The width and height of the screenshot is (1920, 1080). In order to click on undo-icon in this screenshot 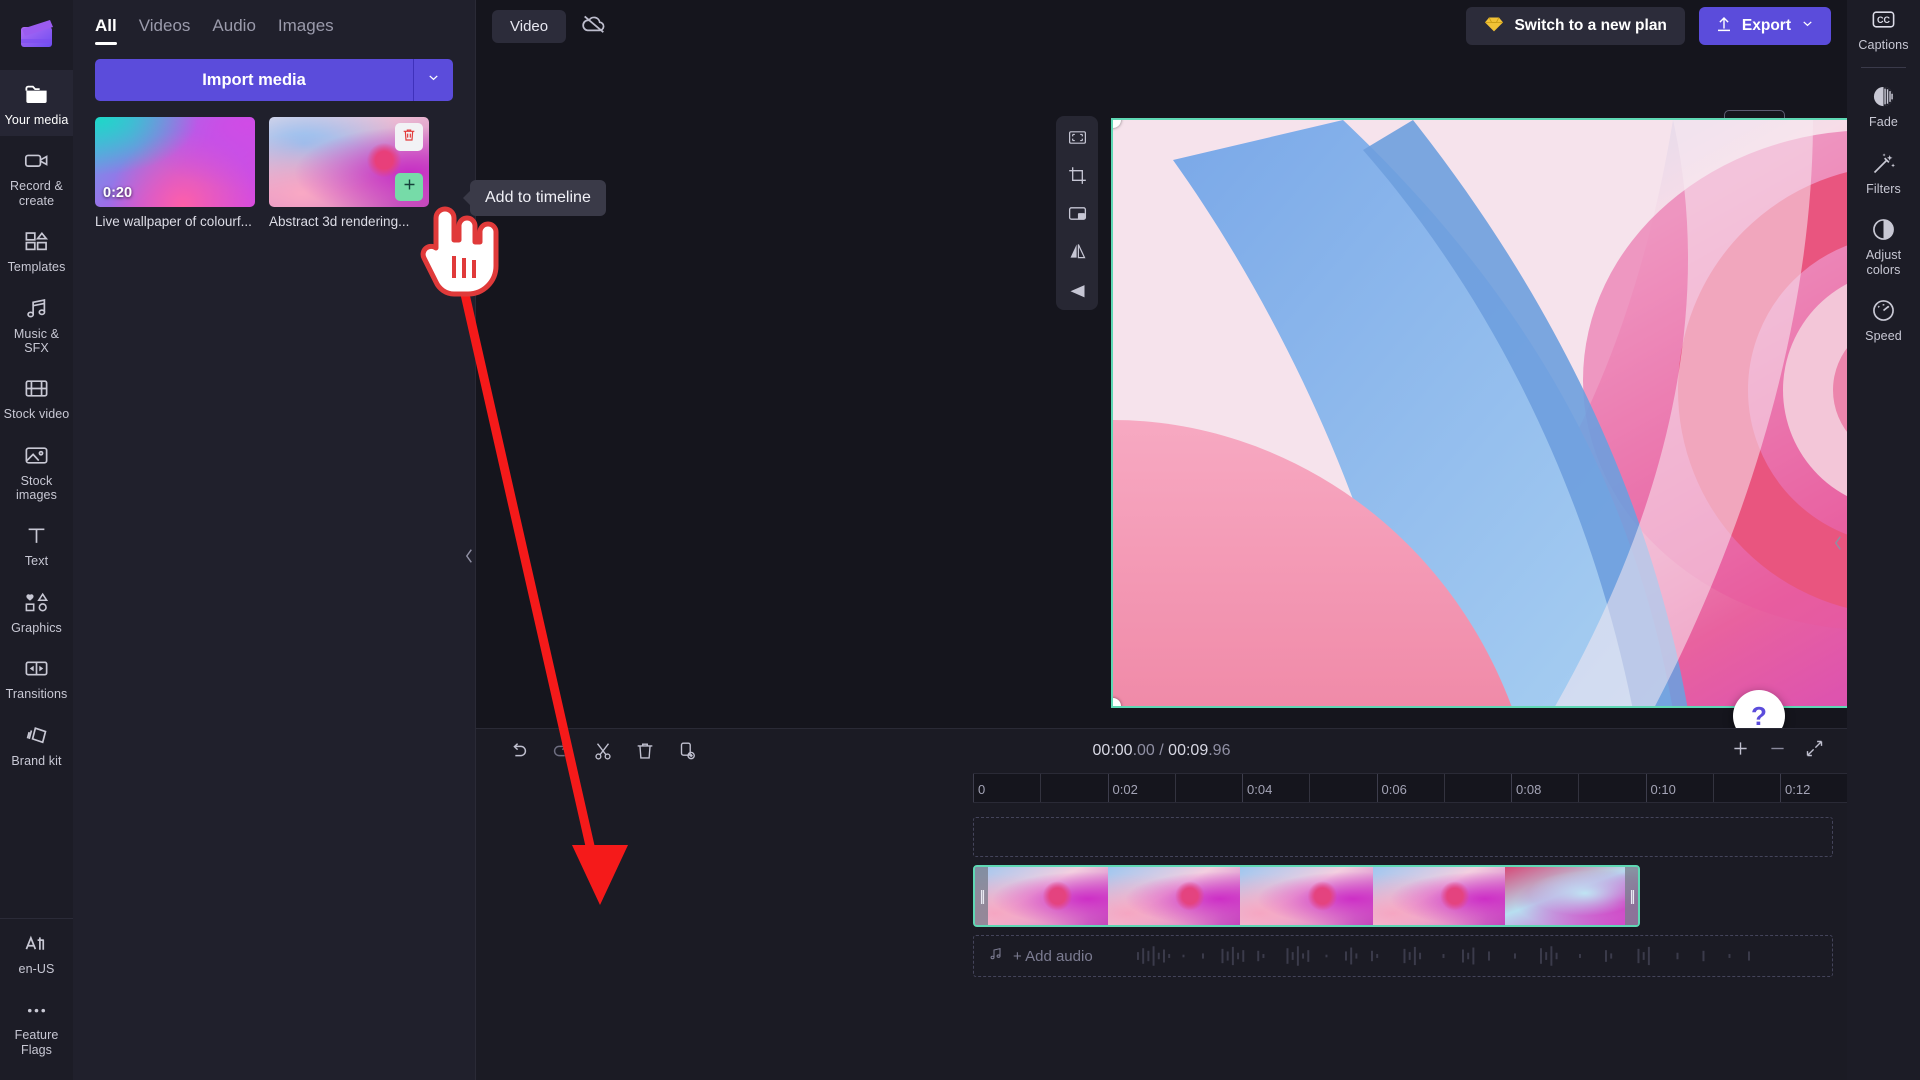, I will do `click(519, 751)`.